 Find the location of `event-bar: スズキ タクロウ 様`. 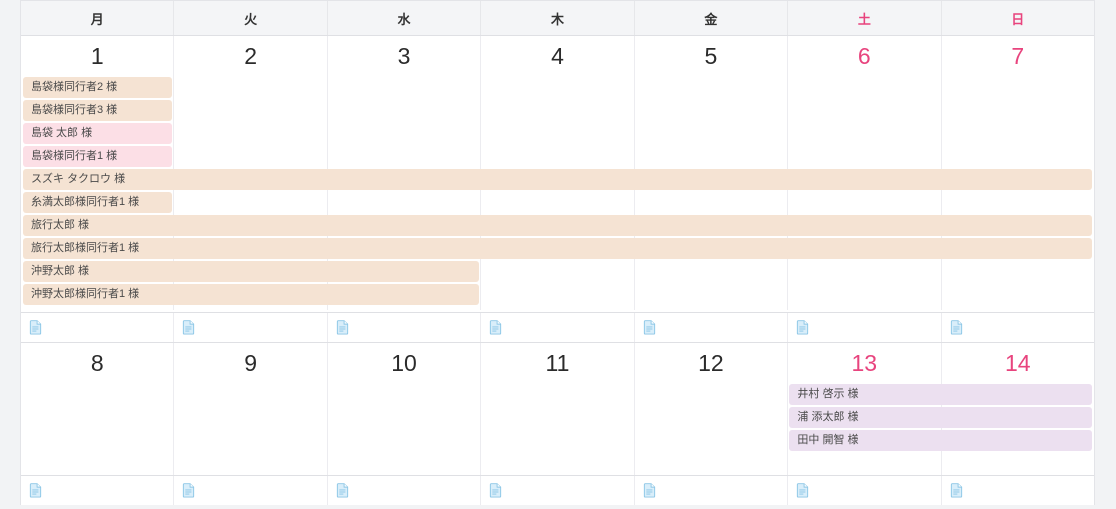

event-bar: スズキ タクロウ 様 is located at coordinates (557, 179).